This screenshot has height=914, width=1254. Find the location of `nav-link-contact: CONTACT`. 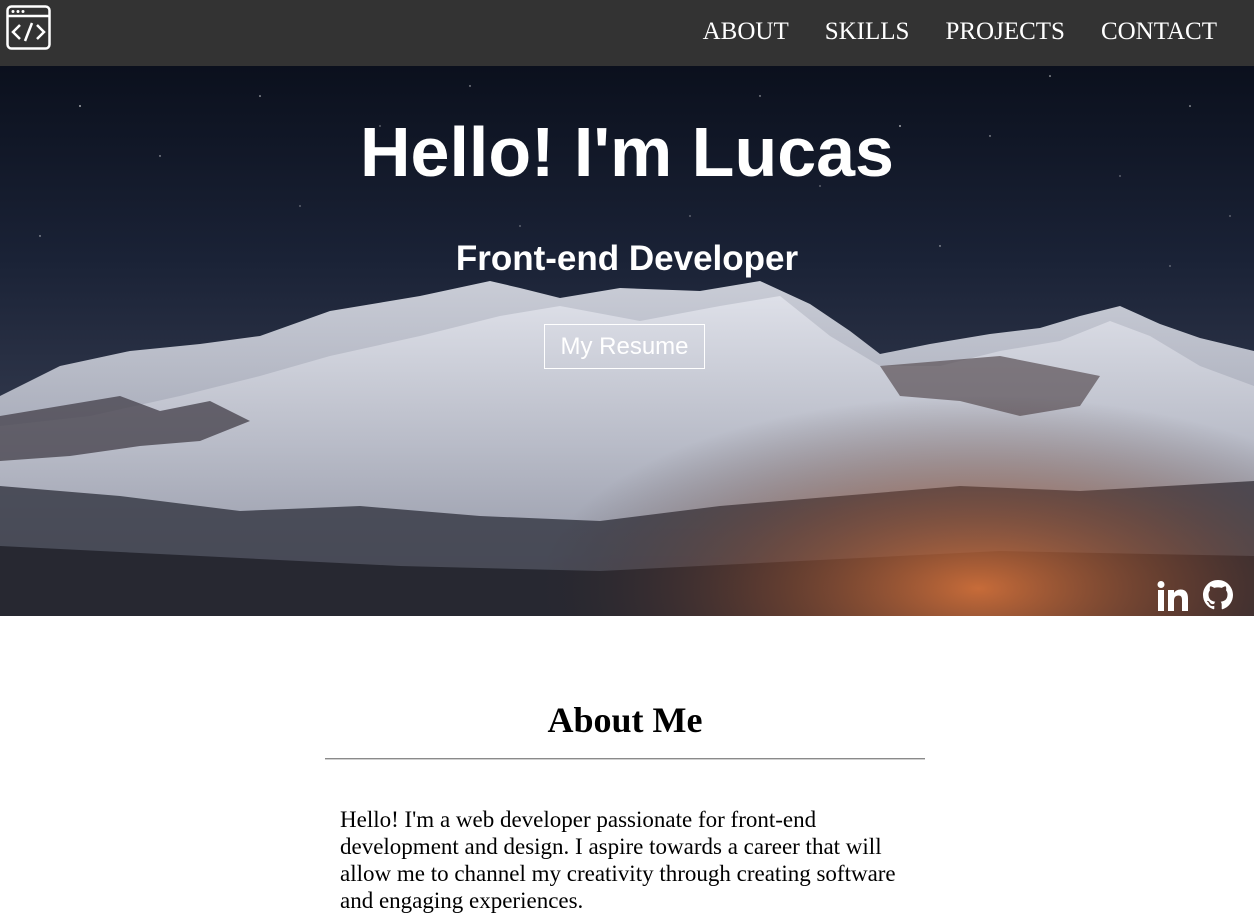

nav-link-contact: CONTACT is located at coordinates (1159, 32).